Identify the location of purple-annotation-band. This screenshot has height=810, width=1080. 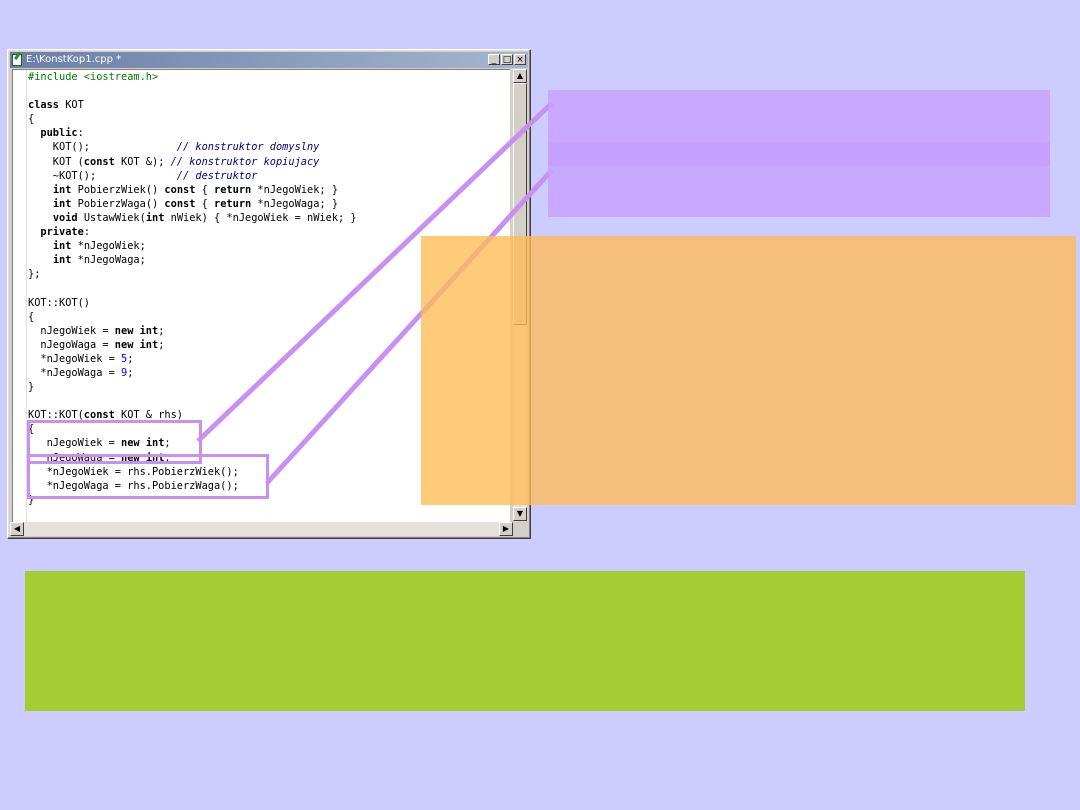
(799, 154).